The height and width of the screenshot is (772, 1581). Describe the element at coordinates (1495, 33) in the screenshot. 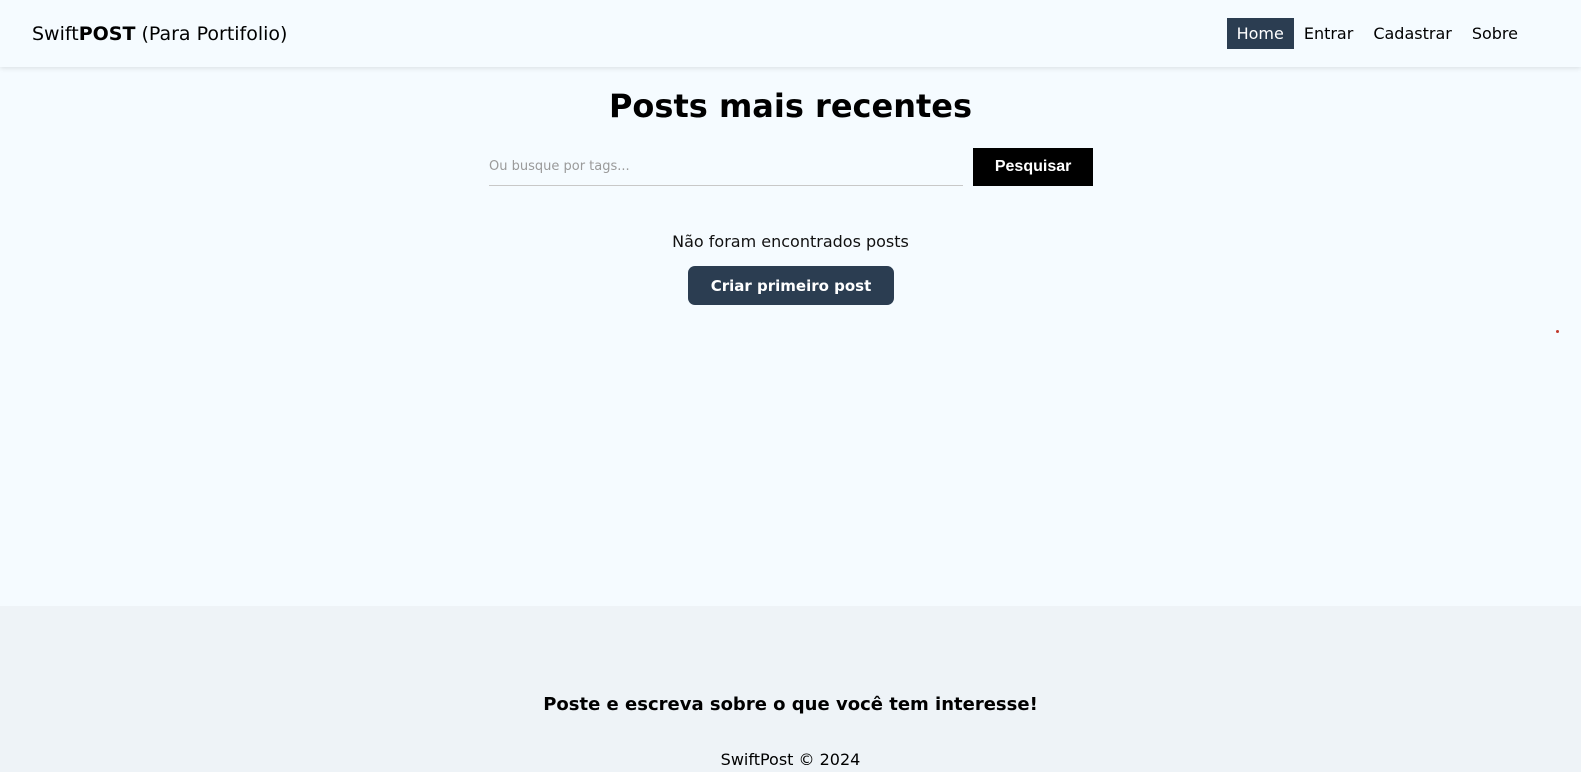

I see `nav-link-sobre: Sobre` at that location.